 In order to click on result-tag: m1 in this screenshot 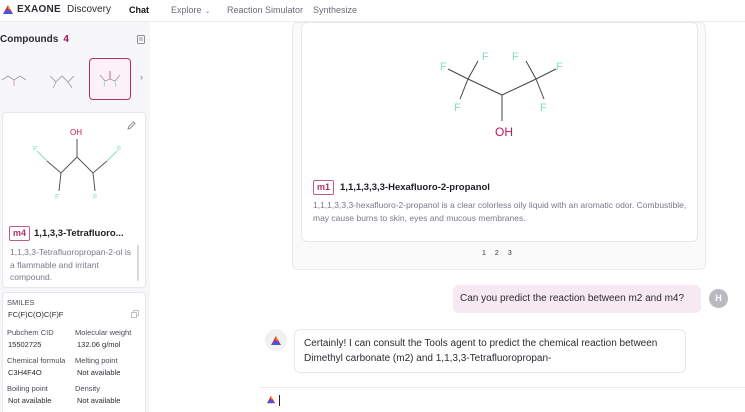, I will do `click(324, 187)`.